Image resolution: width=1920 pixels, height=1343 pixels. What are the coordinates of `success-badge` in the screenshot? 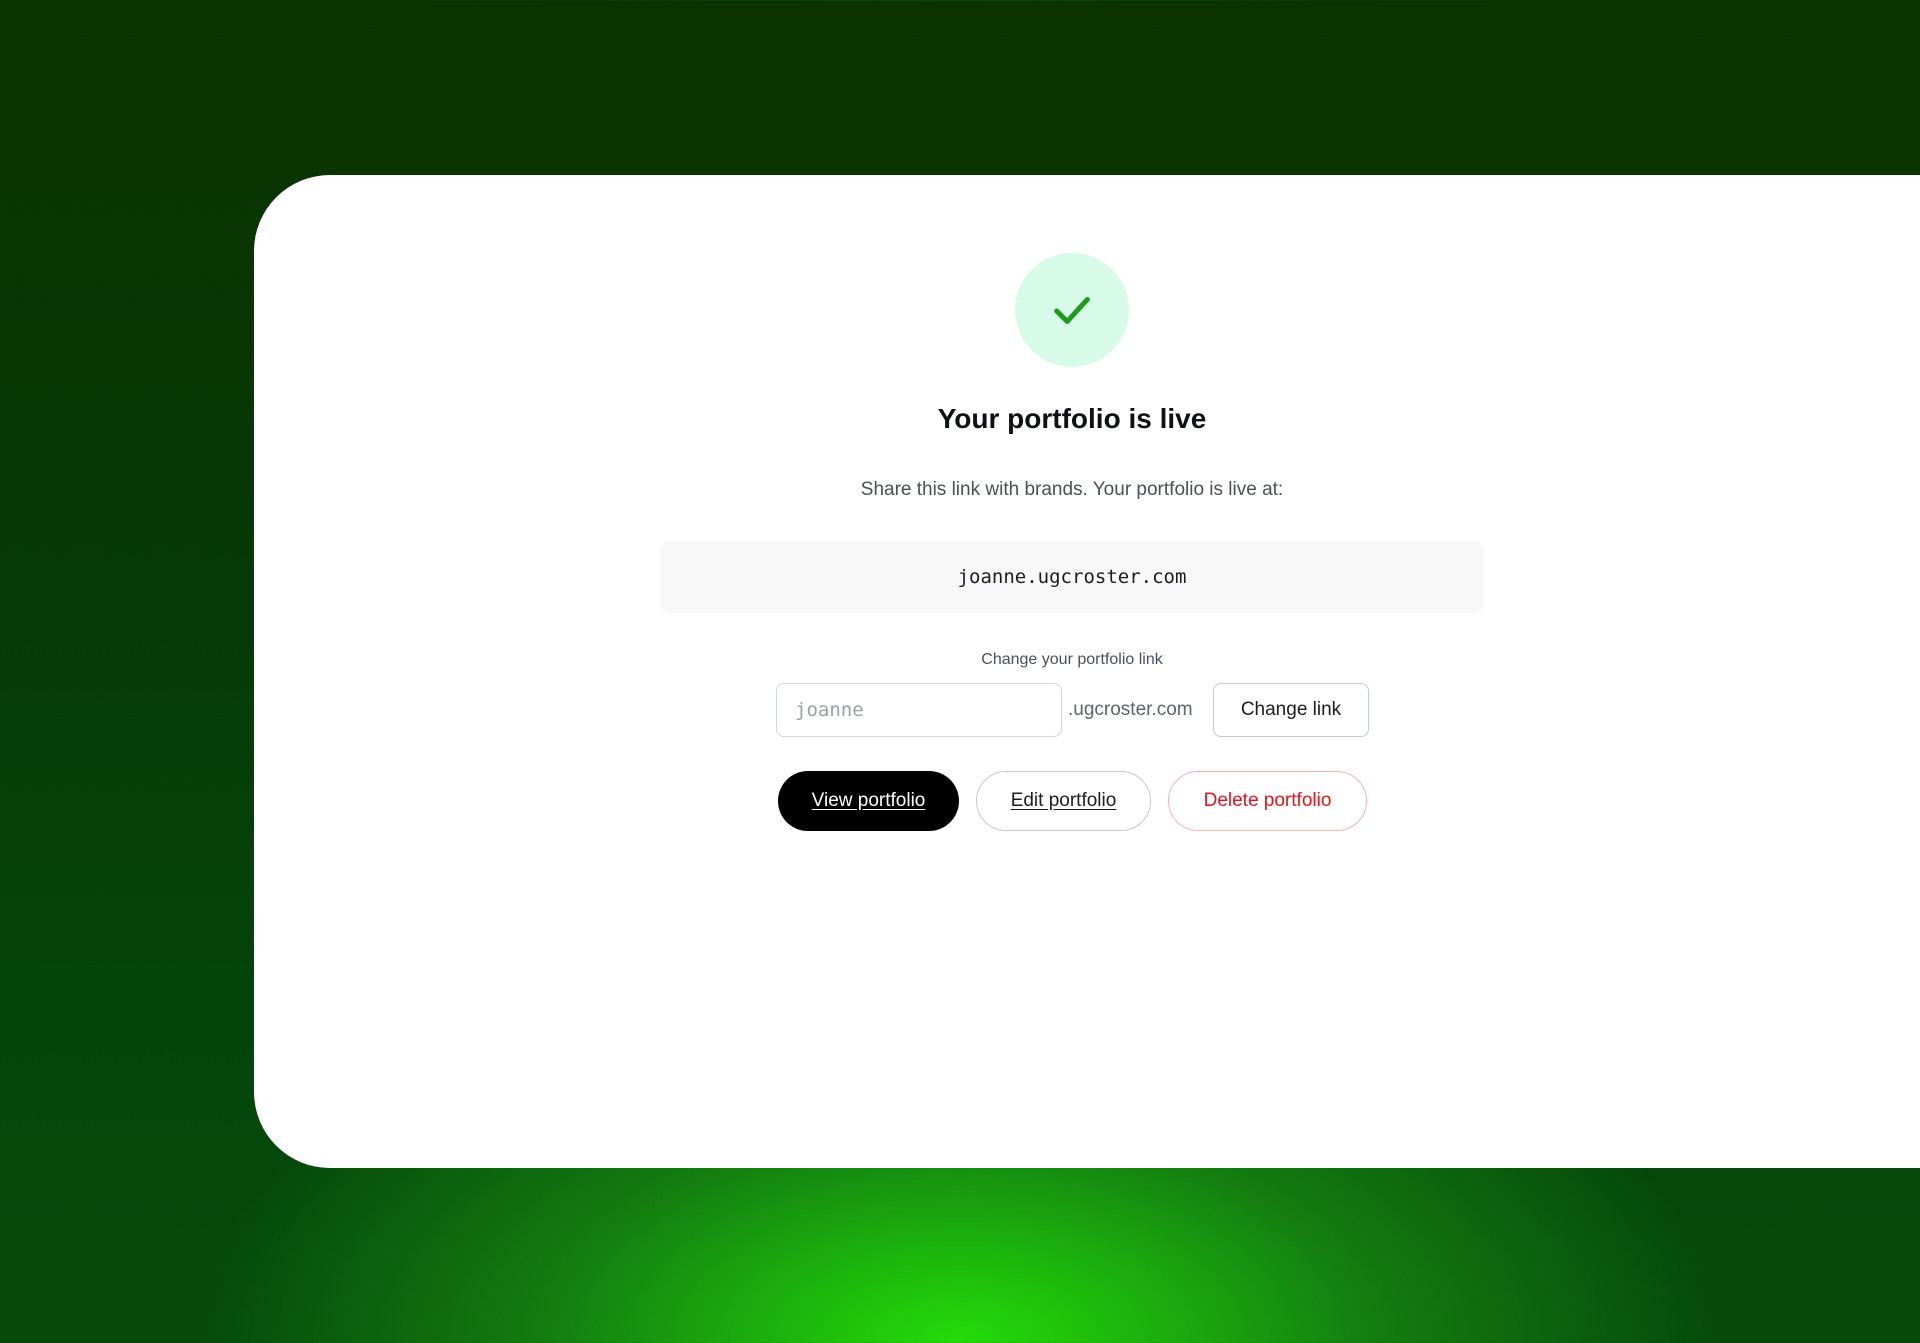 It's located at (1072, 310).